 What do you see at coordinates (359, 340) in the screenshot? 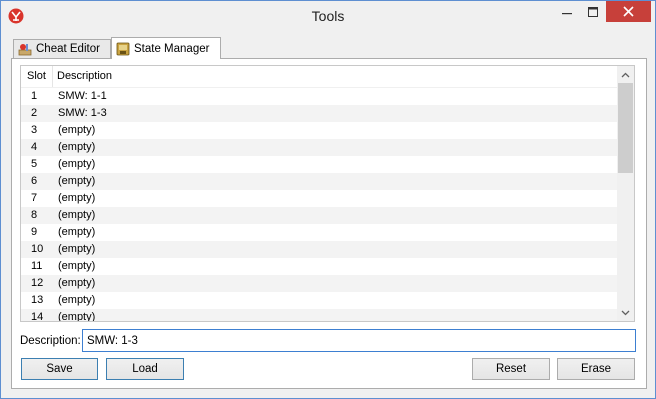
I see `description-input` at bounding box center [359, 340].